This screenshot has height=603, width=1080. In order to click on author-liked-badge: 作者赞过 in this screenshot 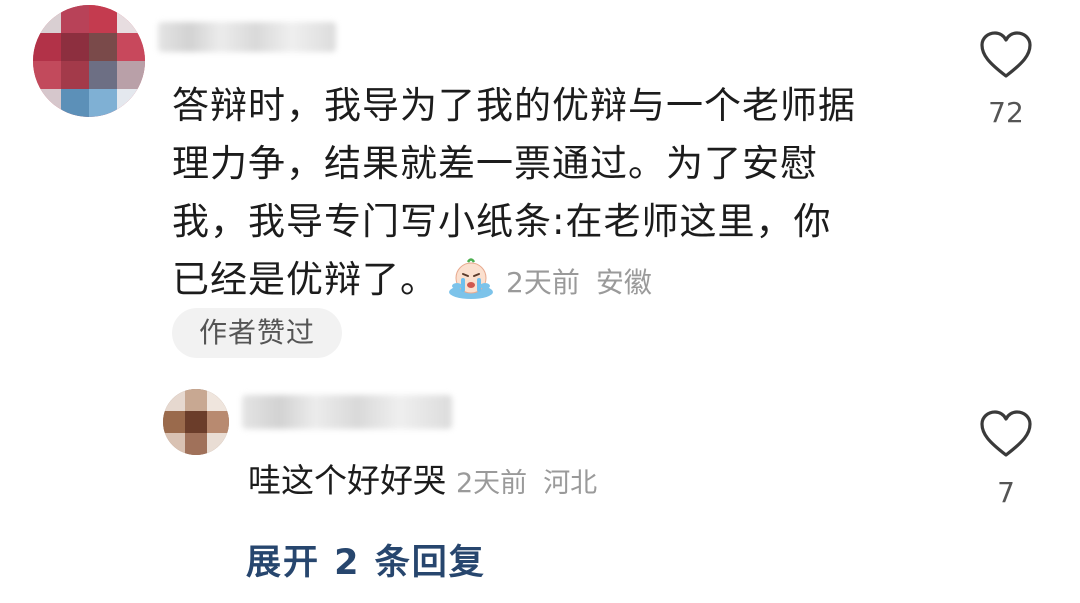, I will do `click(257, 333)`.